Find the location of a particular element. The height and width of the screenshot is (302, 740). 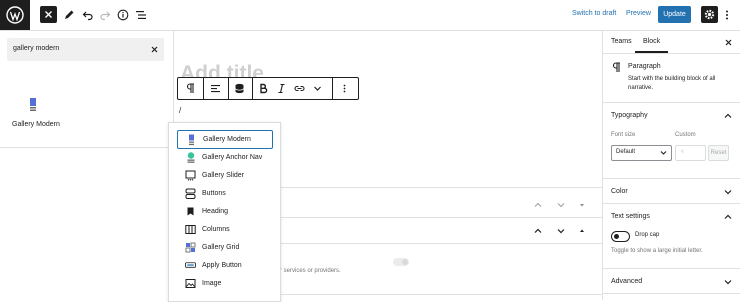

slash-item-heading: Heading is located at coordinates (224, 211).